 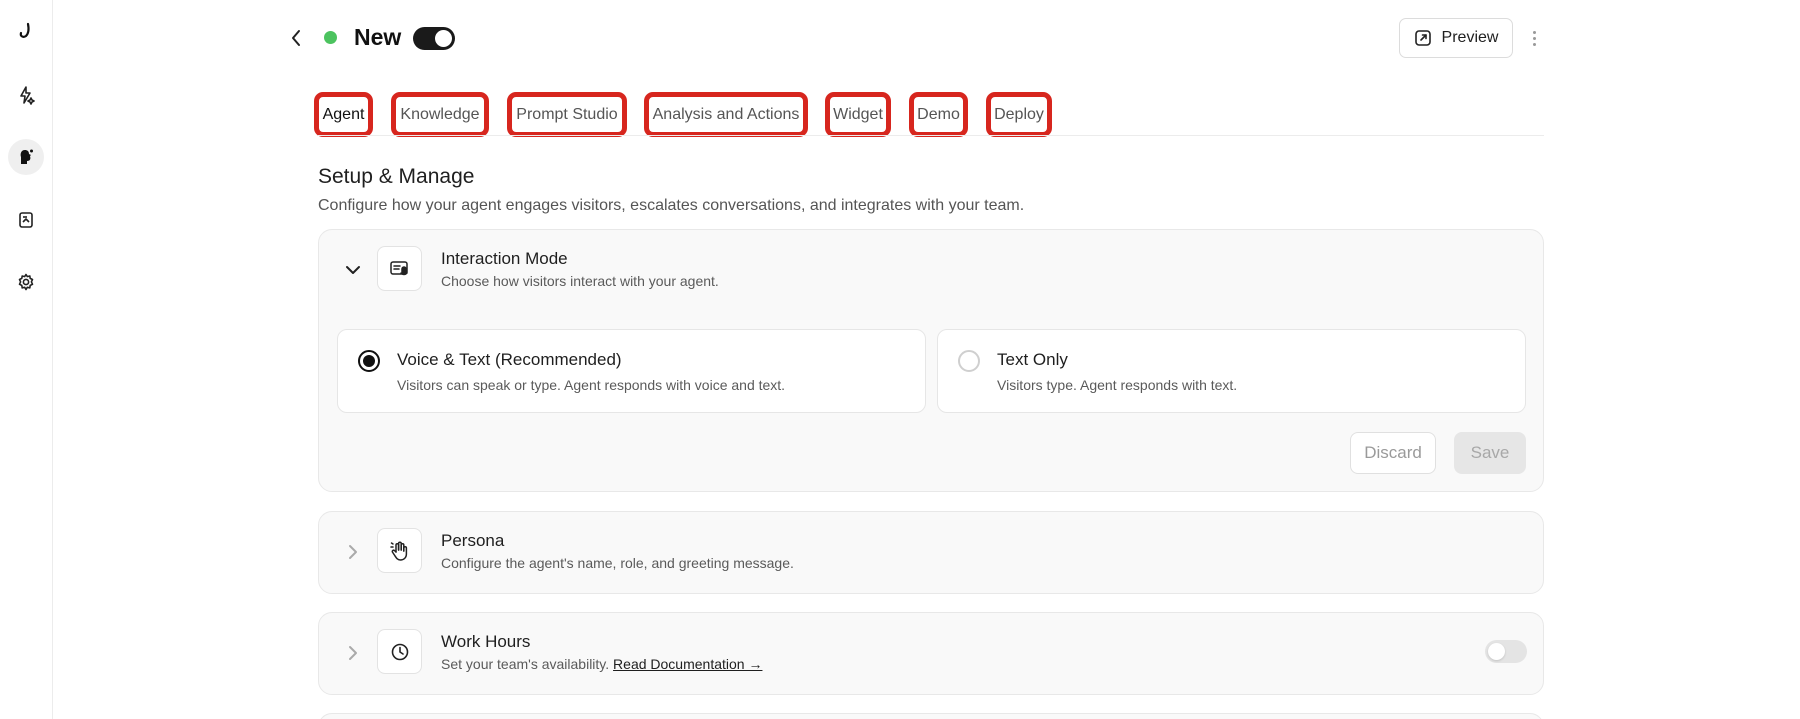 I want to click on preview-label: Preview, so click(x=1470, y=37).